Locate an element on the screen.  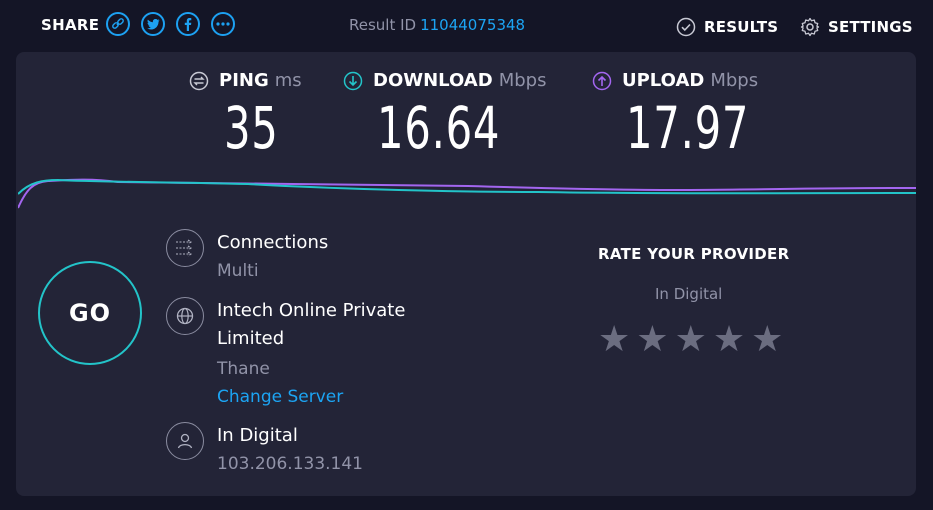
share-link-button is located at coordinates (118, 24).